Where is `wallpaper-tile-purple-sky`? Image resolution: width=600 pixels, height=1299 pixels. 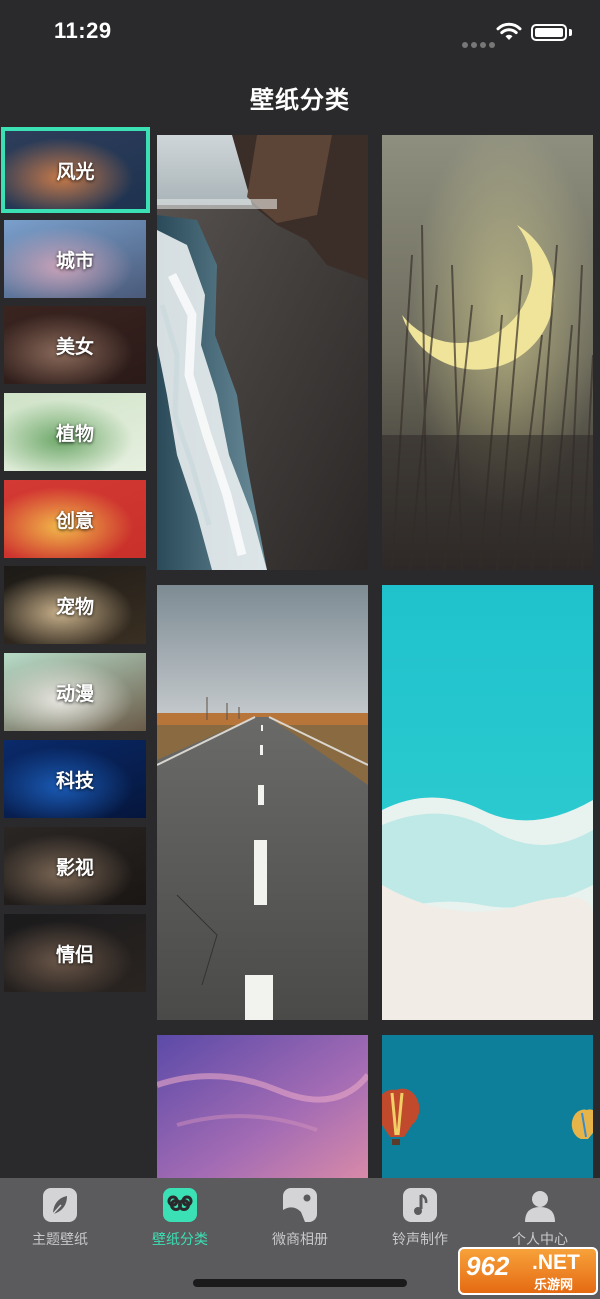 wallpaper-tile-purple-sky is located at coordinates (262, 1106).